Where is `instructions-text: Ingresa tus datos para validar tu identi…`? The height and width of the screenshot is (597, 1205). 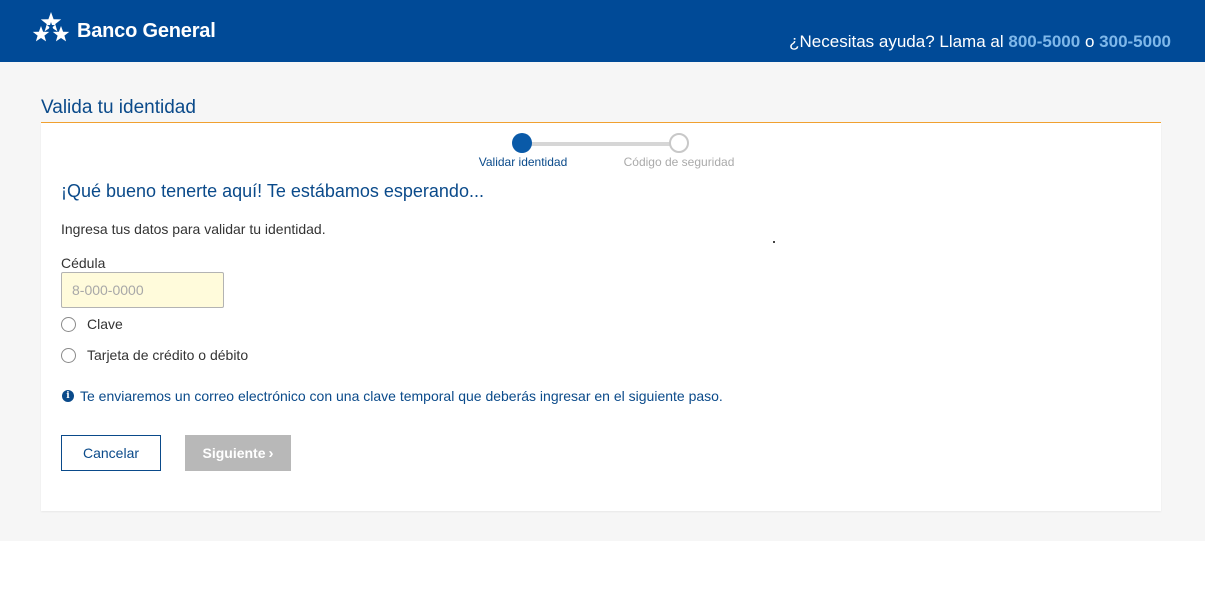 instructions-text: Ingresa tus datos para validar tu identi… is located at coordinates (193, 229).